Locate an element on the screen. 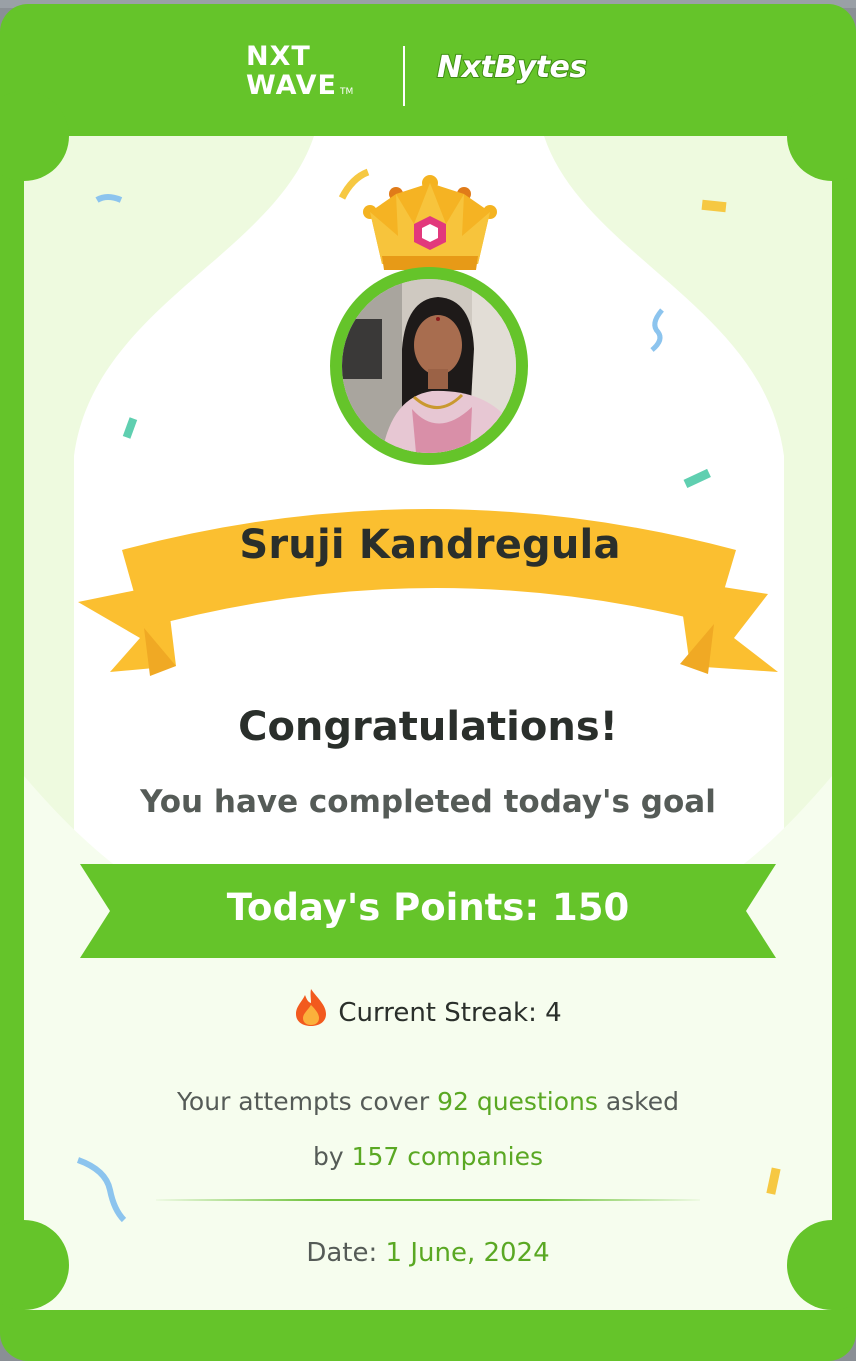 Image resolution: width=856 pixels, height=1361 pixels. nxtwave-logo-line1: NXT is located at coordinates (278, 56).